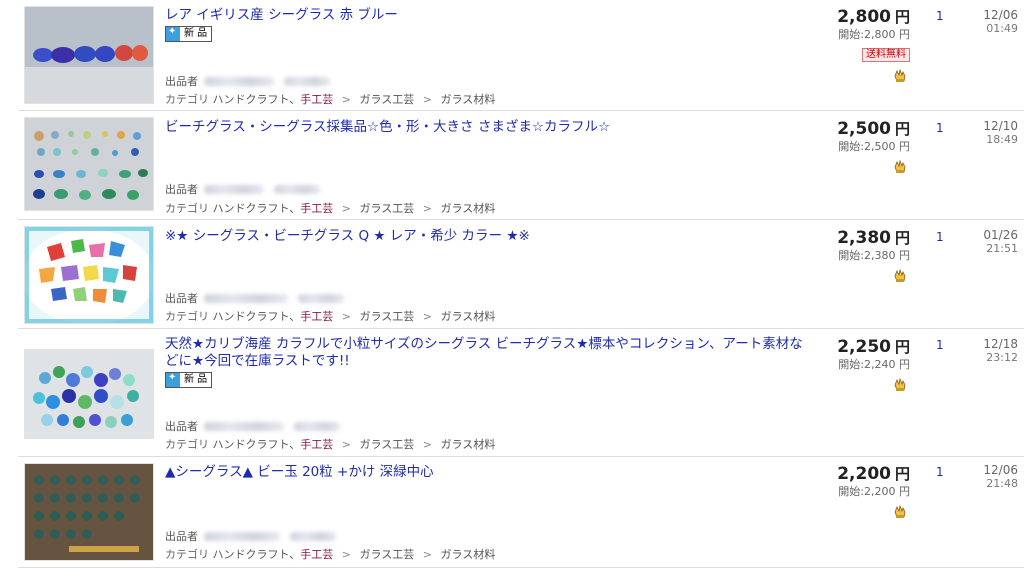 Image resolution: width=1024 pixels, height=568 pixels. Describe the element at coordinates (485, 472) in the screenshot. I see `item-title-link: ▲シーグラス▲ ビー玉 20粒 +かけ 深緑中心` at that location.